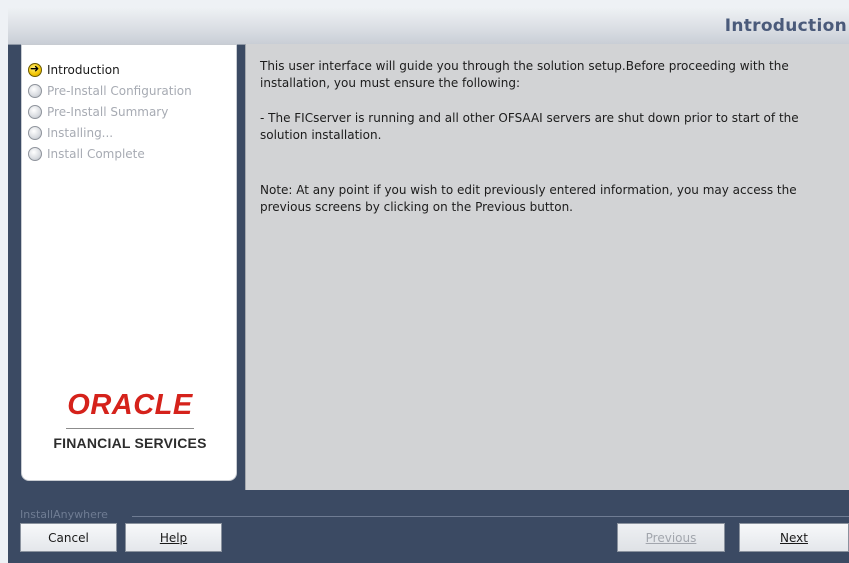 The image size is (849, 563). Describe the element at coordinates (490, 516) in the screenshot. I see `footer-divider` at that location.